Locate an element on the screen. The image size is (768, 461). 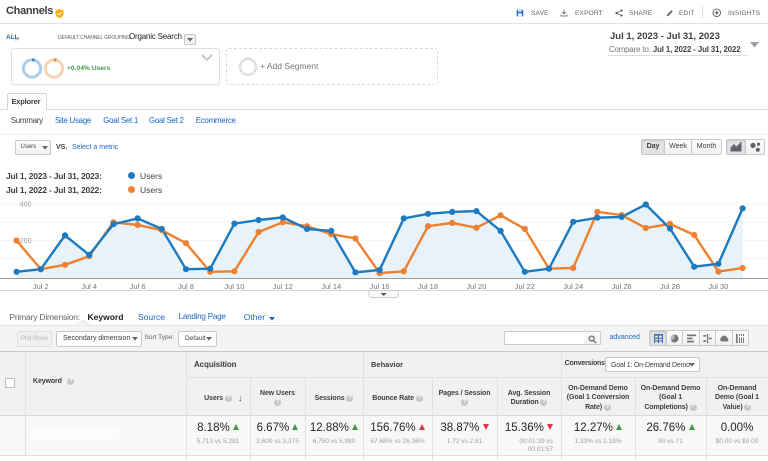
svg-text: Jul 2 is located at coordinates (41, 286).